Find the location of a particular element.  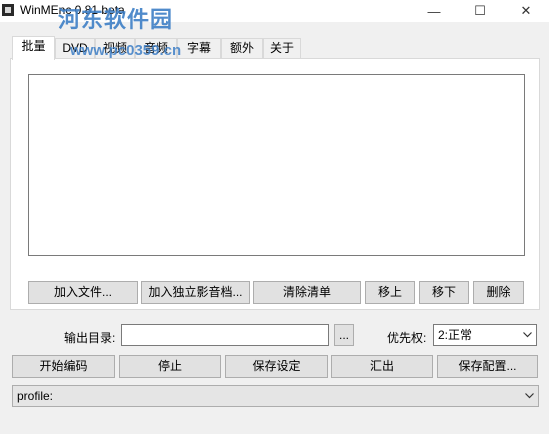

priority-value: 2:正常 is located at coordinates (455, 335).